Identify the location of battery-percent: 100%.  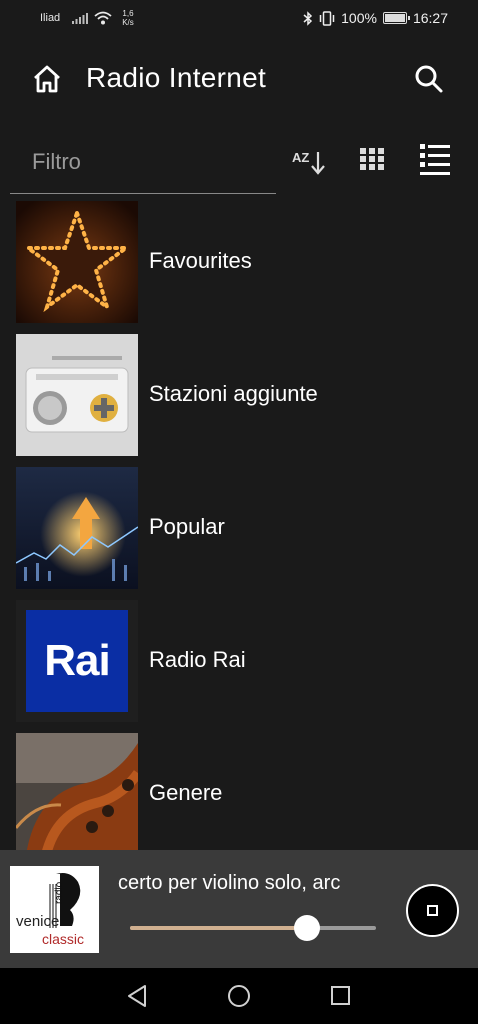
(359, 18).